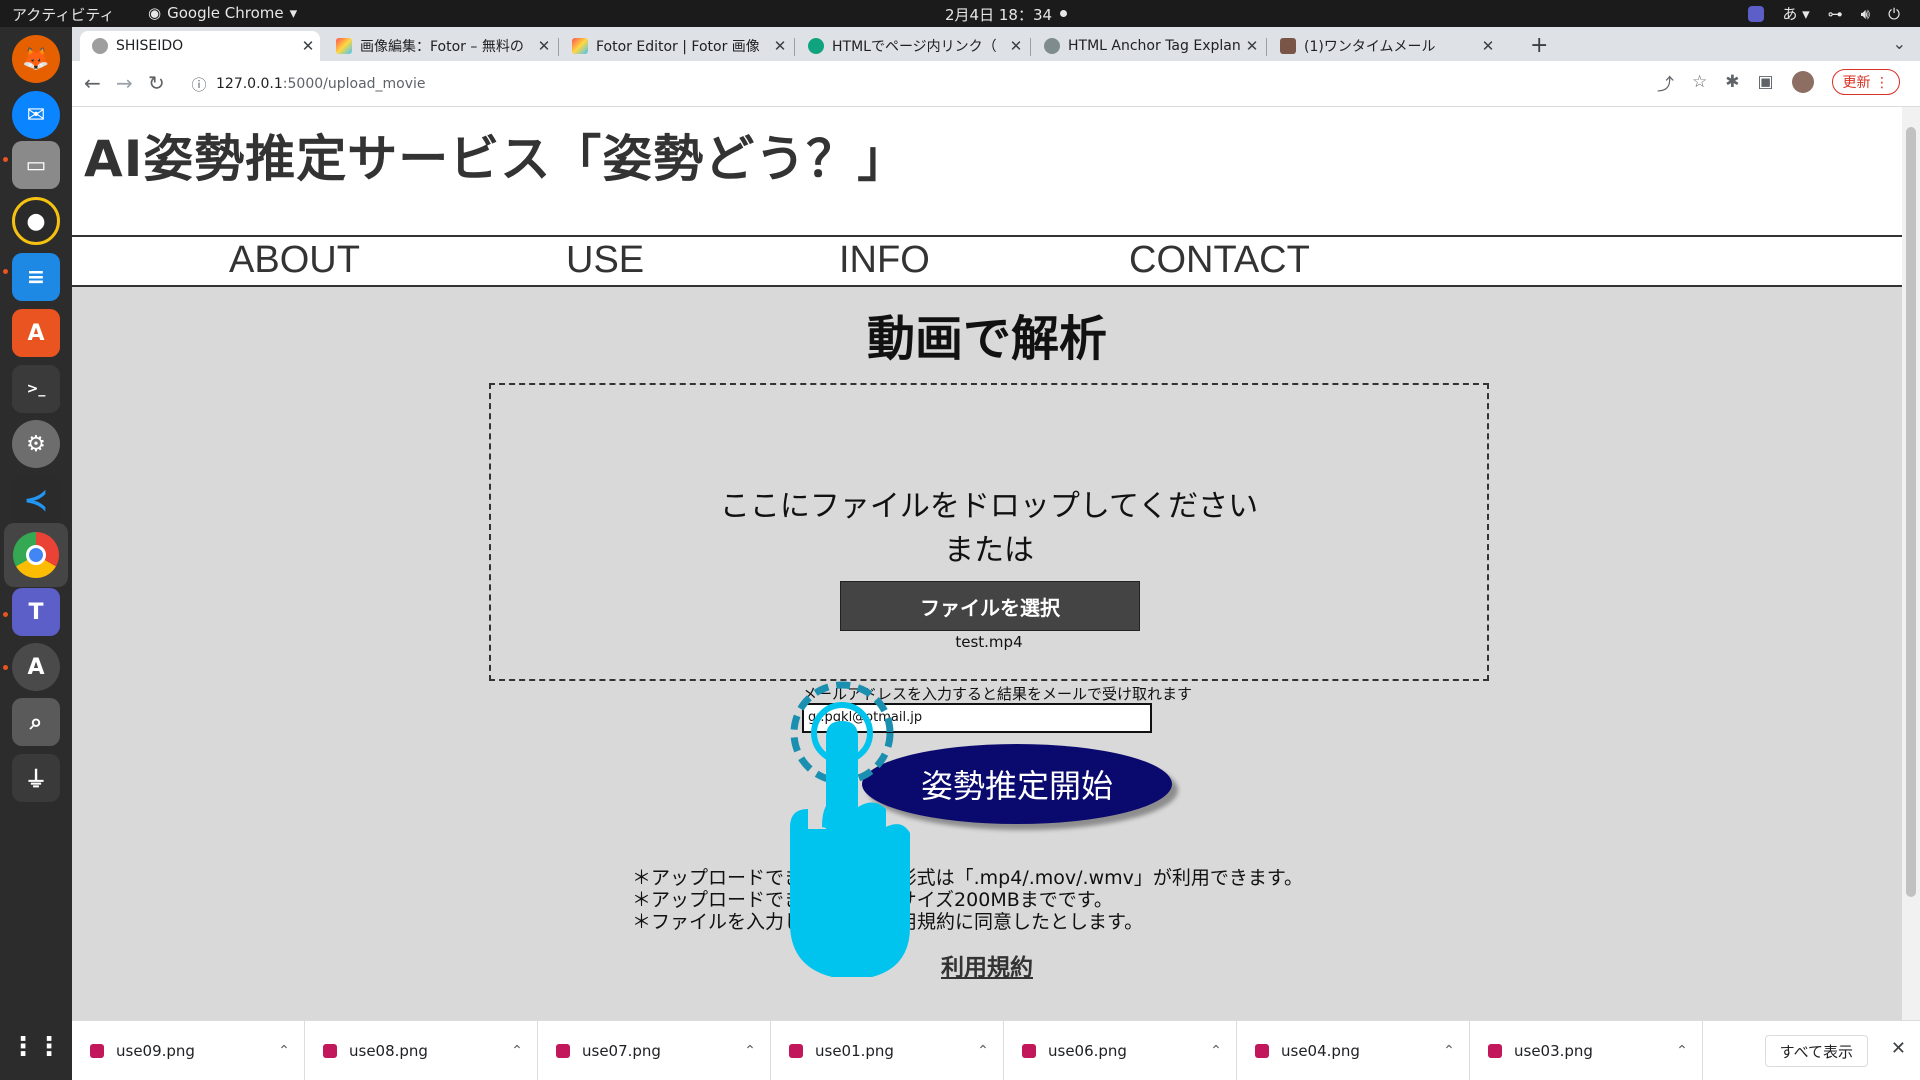 Image resolution: width=1920 pixels, height=1080 pixels. I want to click on files-icon: ▭, so click(36, 165).